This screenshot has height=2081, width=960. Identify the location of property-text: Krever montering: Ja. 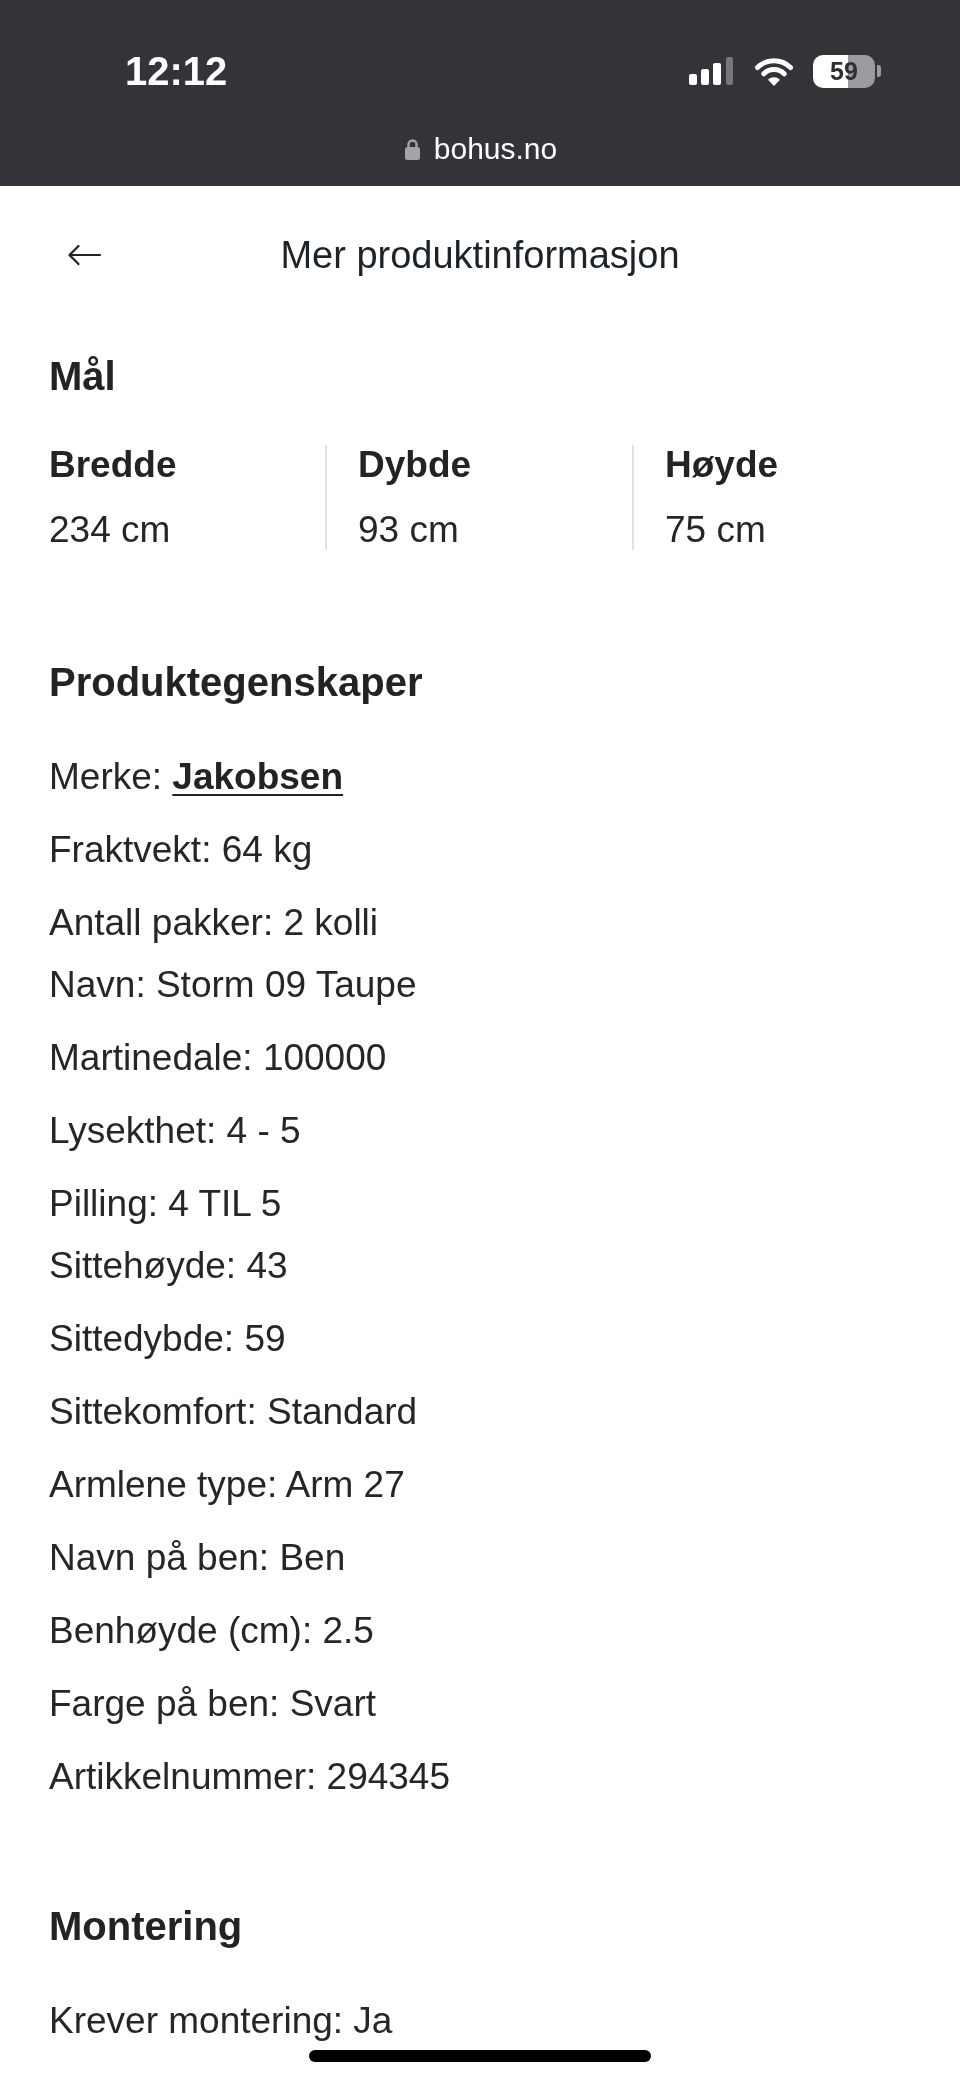
(221, 2021).